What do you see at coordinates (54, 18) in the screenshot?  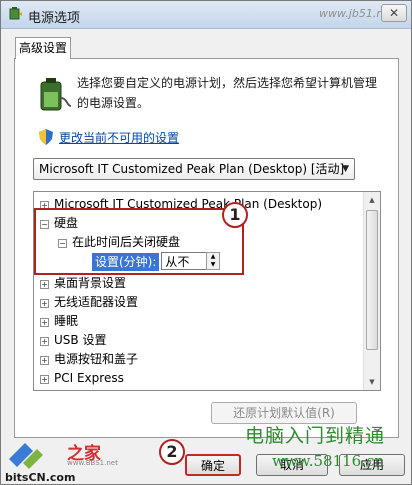 I see `window-title: 电源选项` at bounding box center [54, 18].